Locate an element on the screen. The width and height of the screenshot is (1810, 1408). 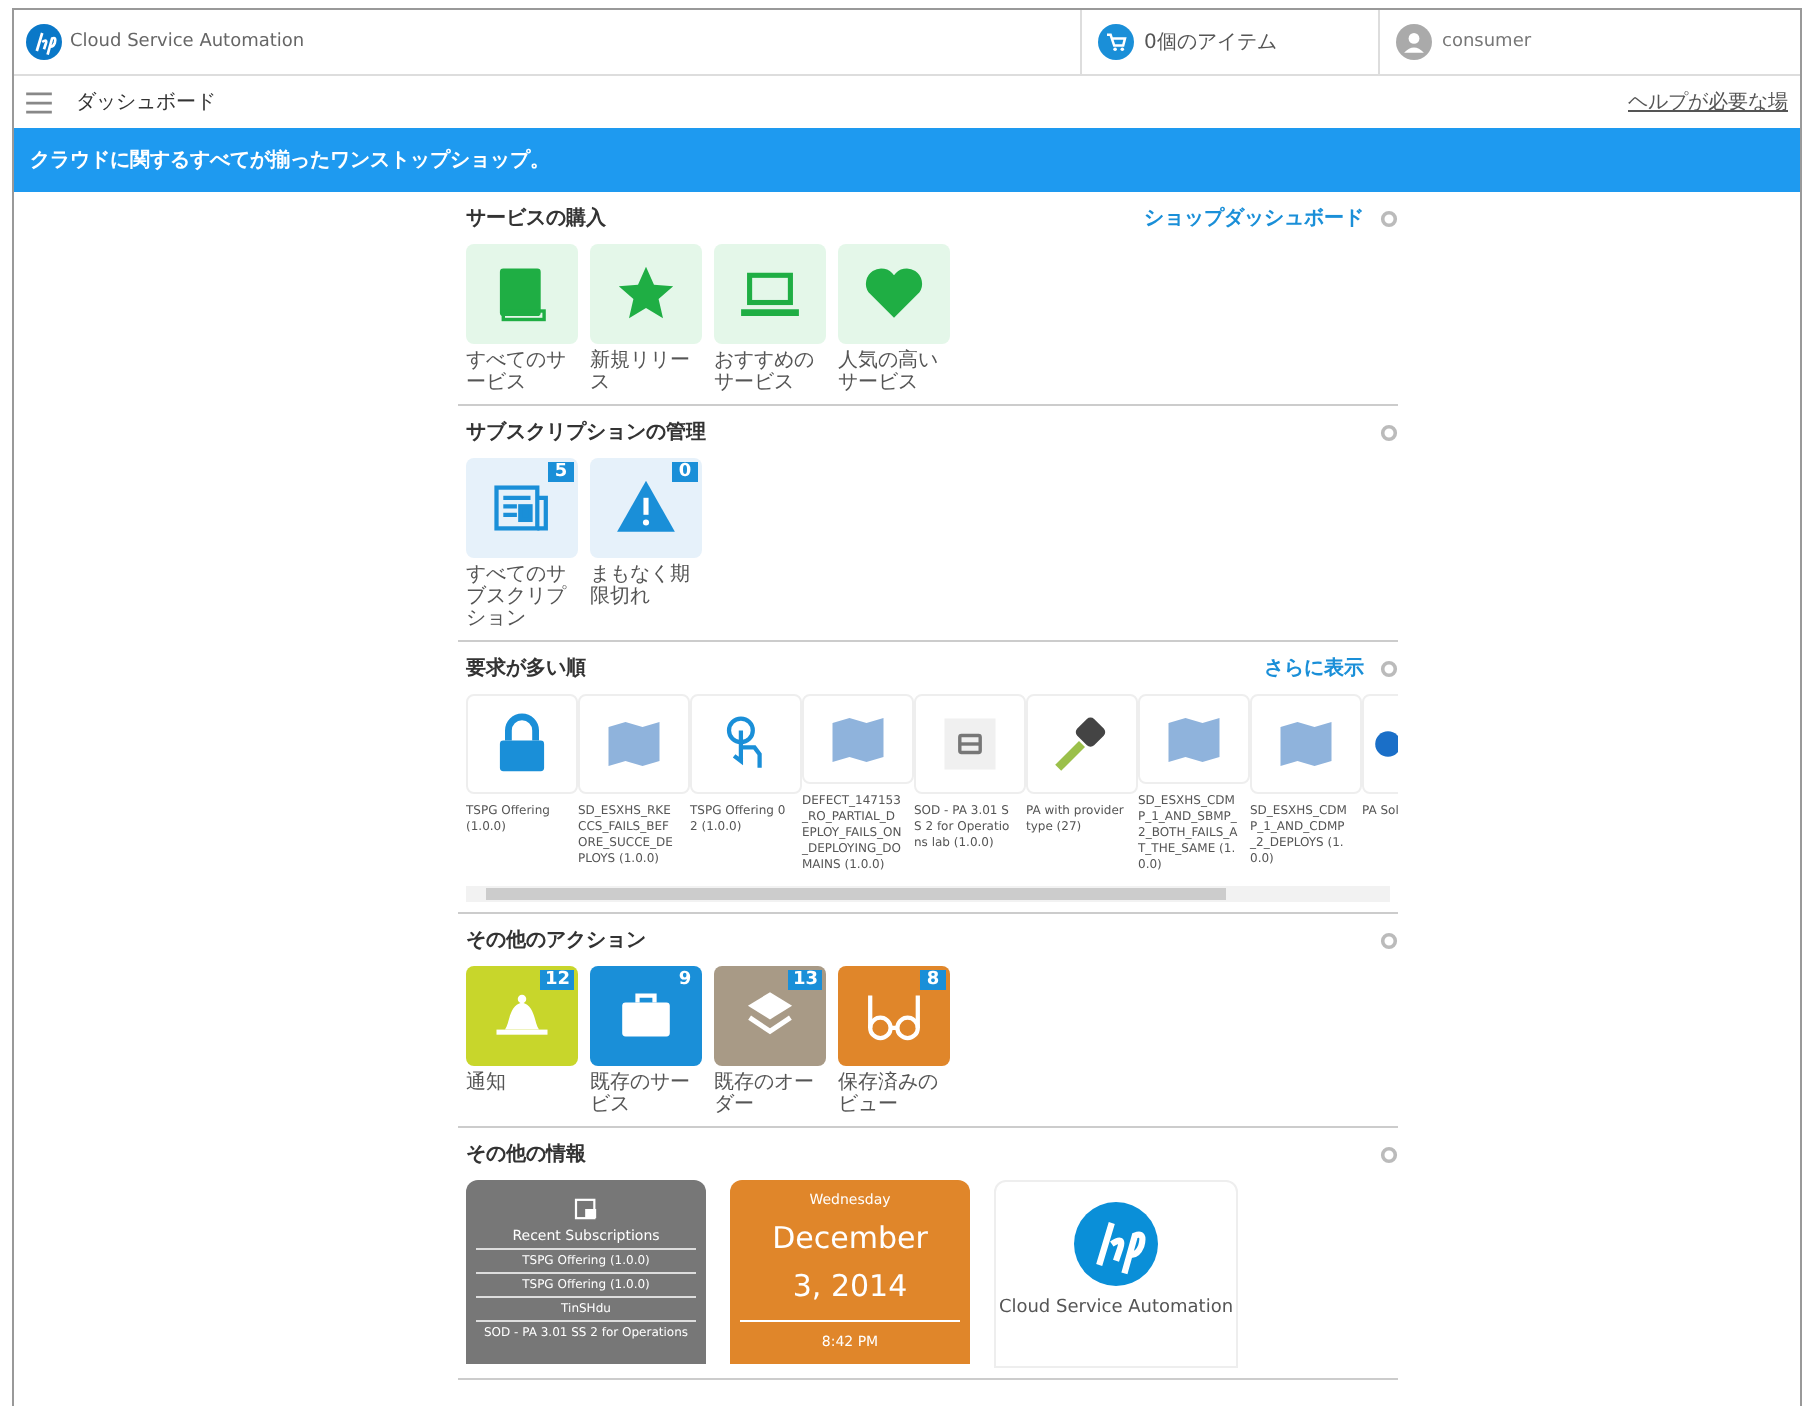
menu-icon is located at coordinates (39, 102).